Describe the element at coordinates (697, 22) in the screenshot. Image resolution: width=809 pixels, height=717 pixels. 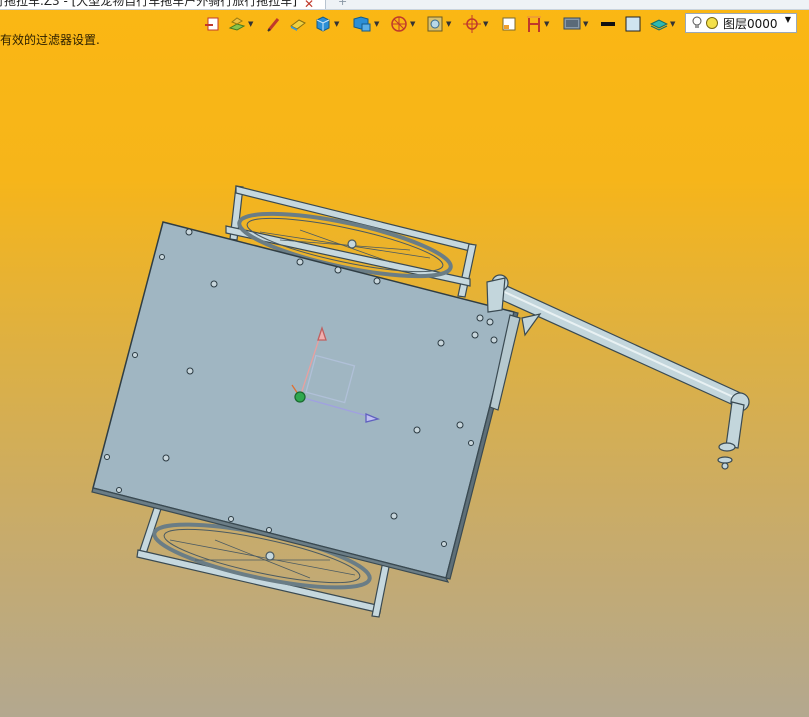
I see `lightbulb-icon` at that location.